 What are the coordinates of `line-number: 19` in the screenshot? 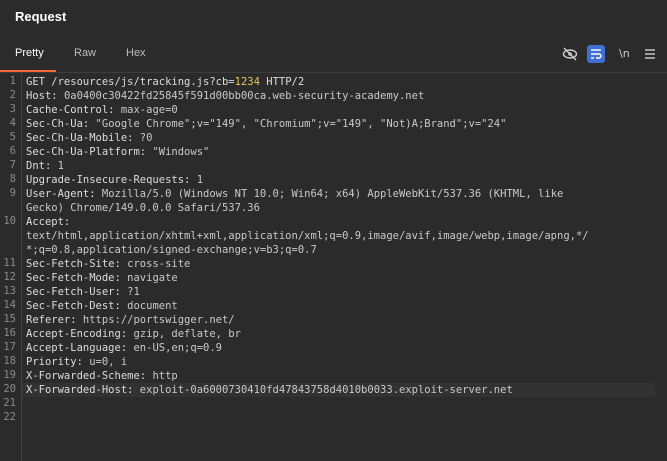 It's located at (9, 375).